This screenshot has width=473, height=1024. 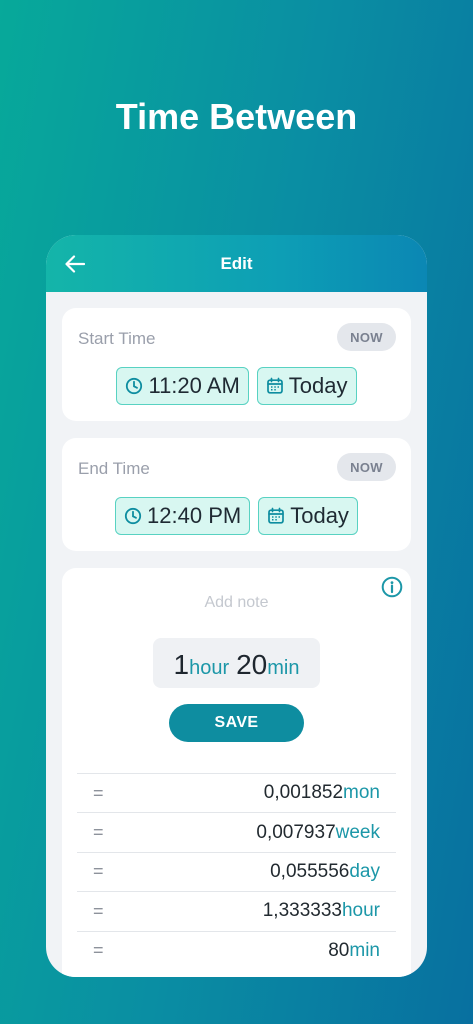 What do you see at coordinates (296, 832) in the screenshot?
I see `conversion-value: 0,007937` at bounding box center [296, 832].